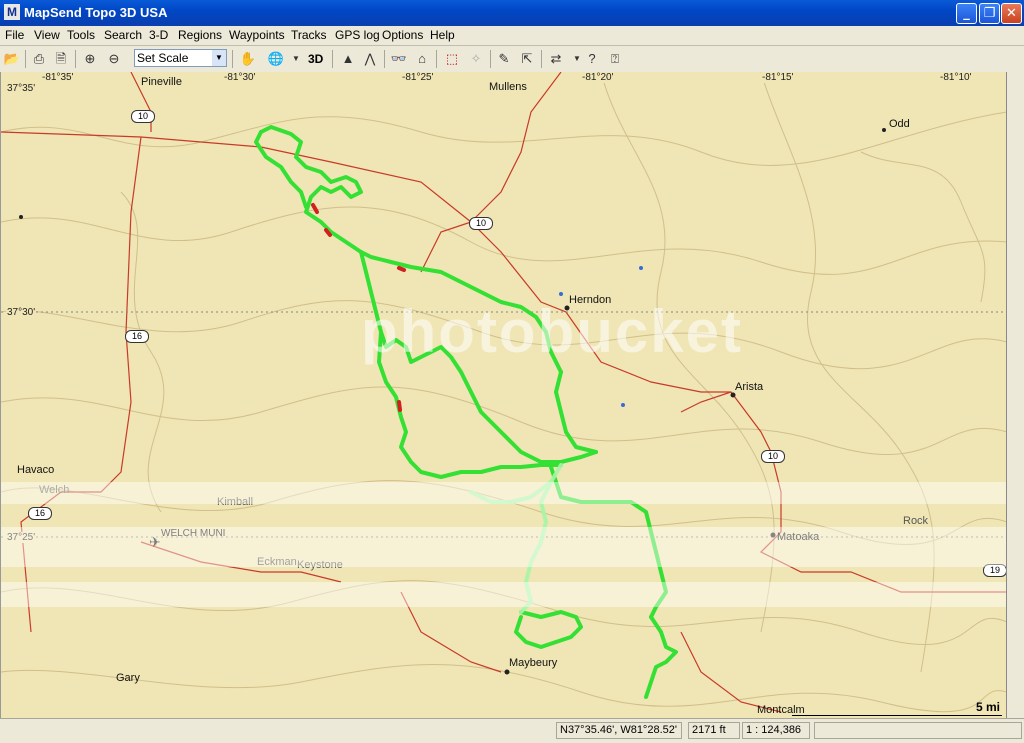 This screenshot has width=1024, height=743. Describe the element at coordinates (899, 124) in the screenshot. I see `town-label: Odd` at that location.